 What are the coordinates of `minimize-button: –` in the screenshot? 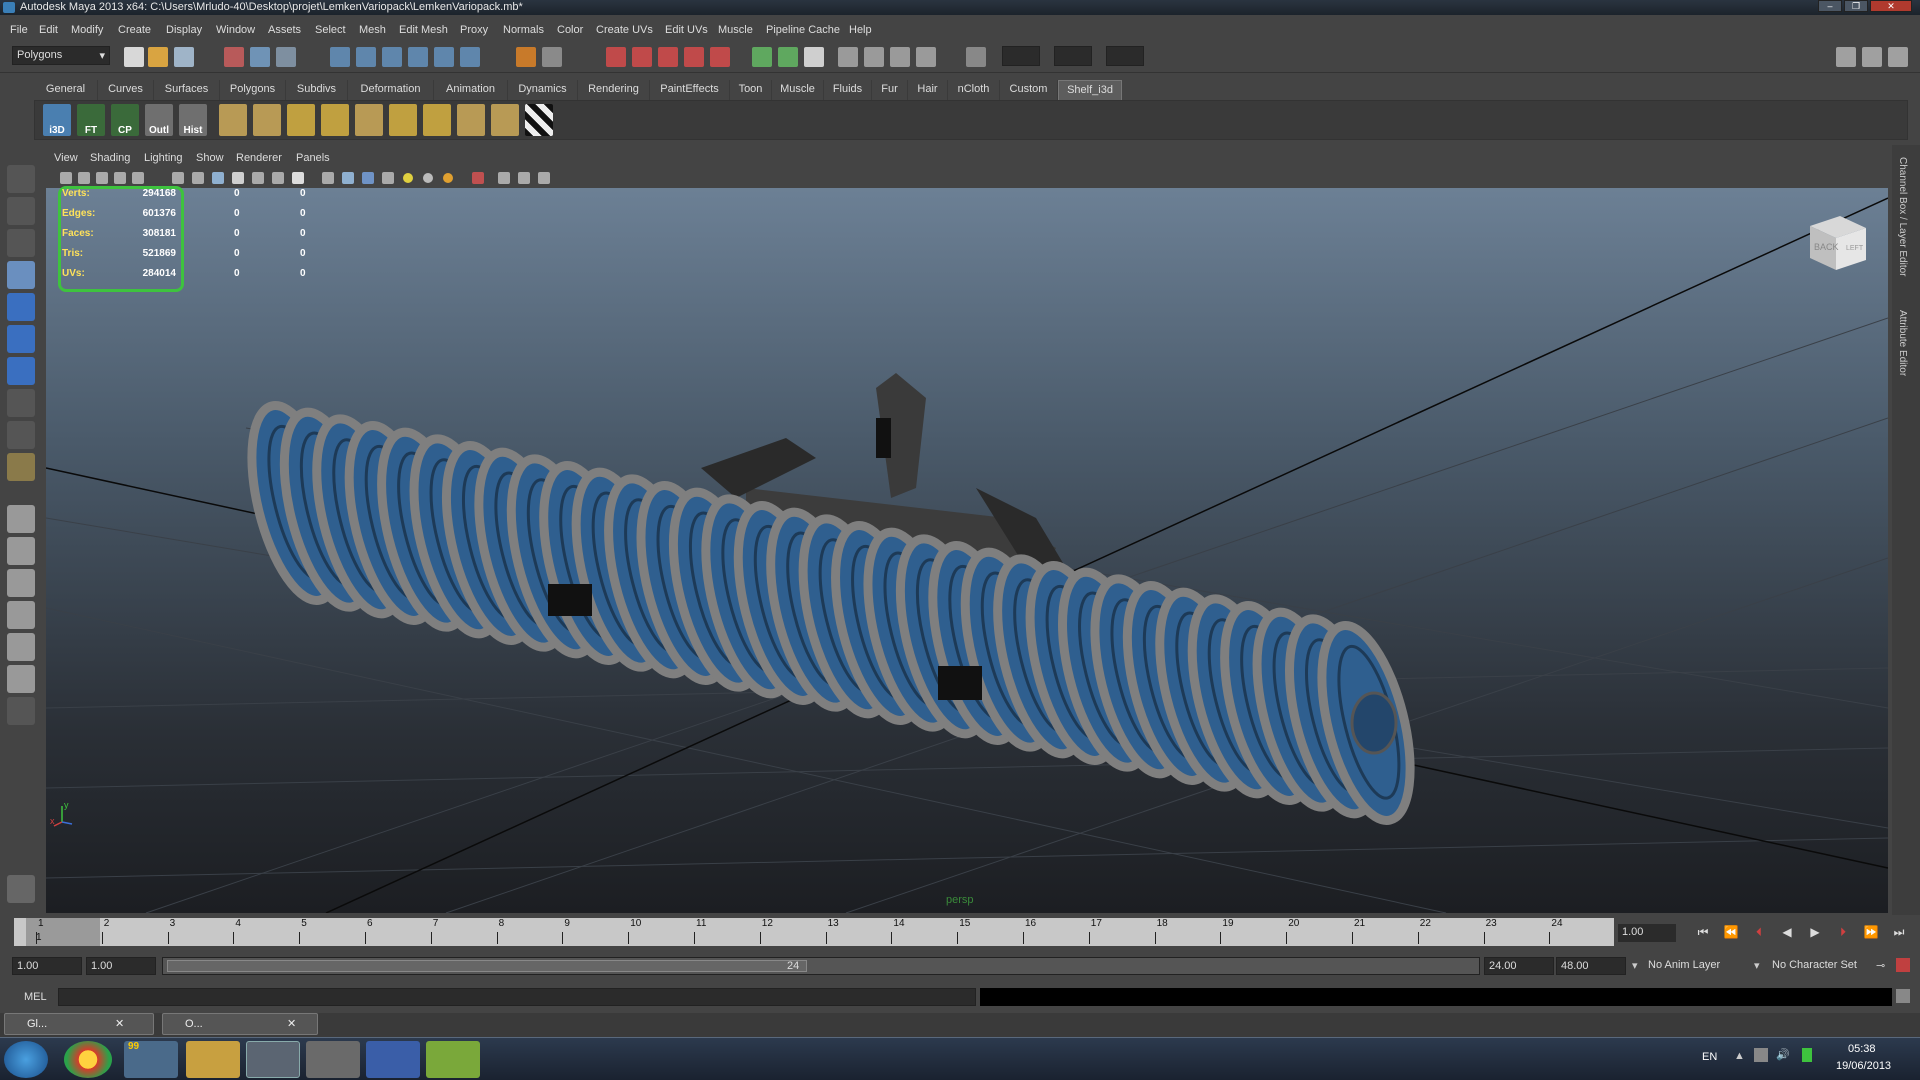 It's located at (1830, 6).